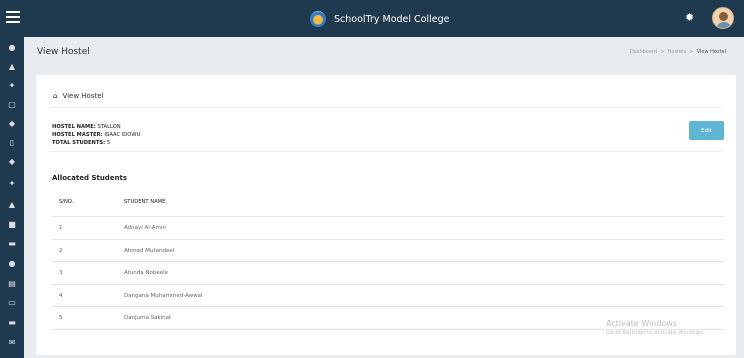  I want to click on document-icon: ▯, so click(12, 143).